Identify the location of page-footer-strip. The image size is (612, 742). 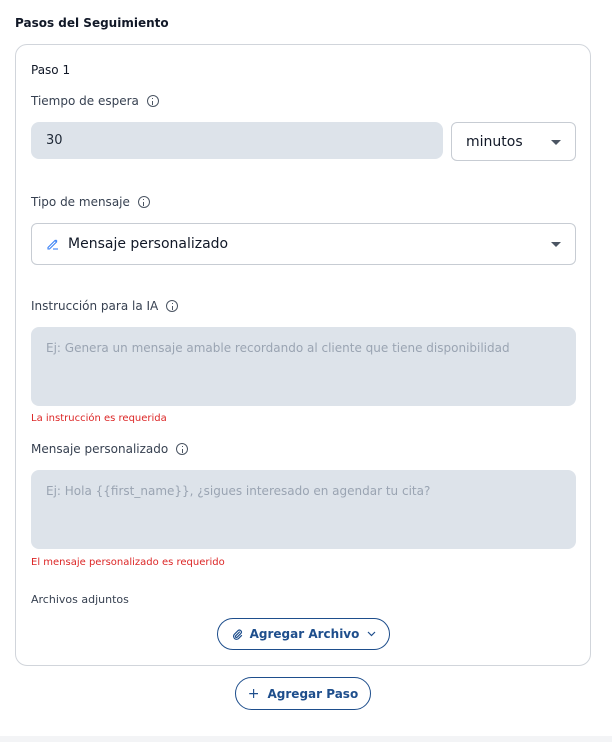
(306, 739).